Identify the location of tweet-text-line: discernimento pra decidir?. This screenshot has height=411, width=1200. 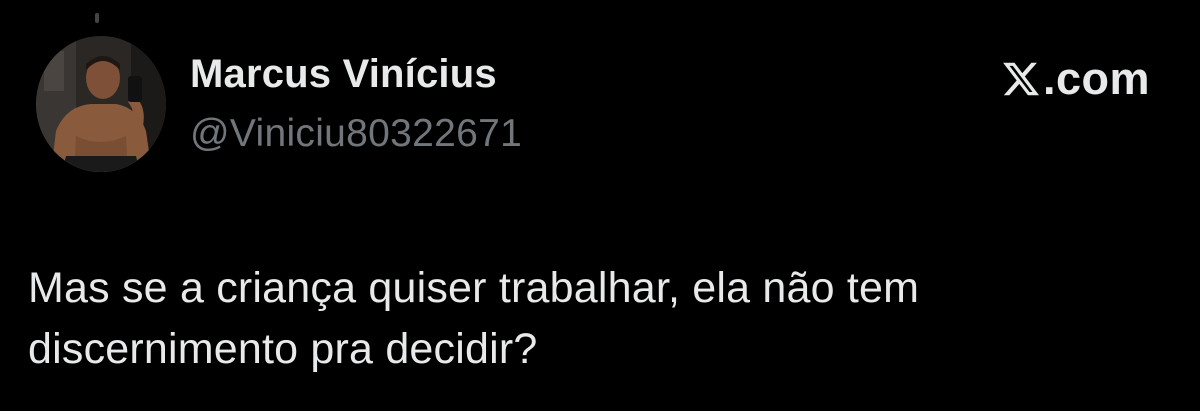
(283, 349).